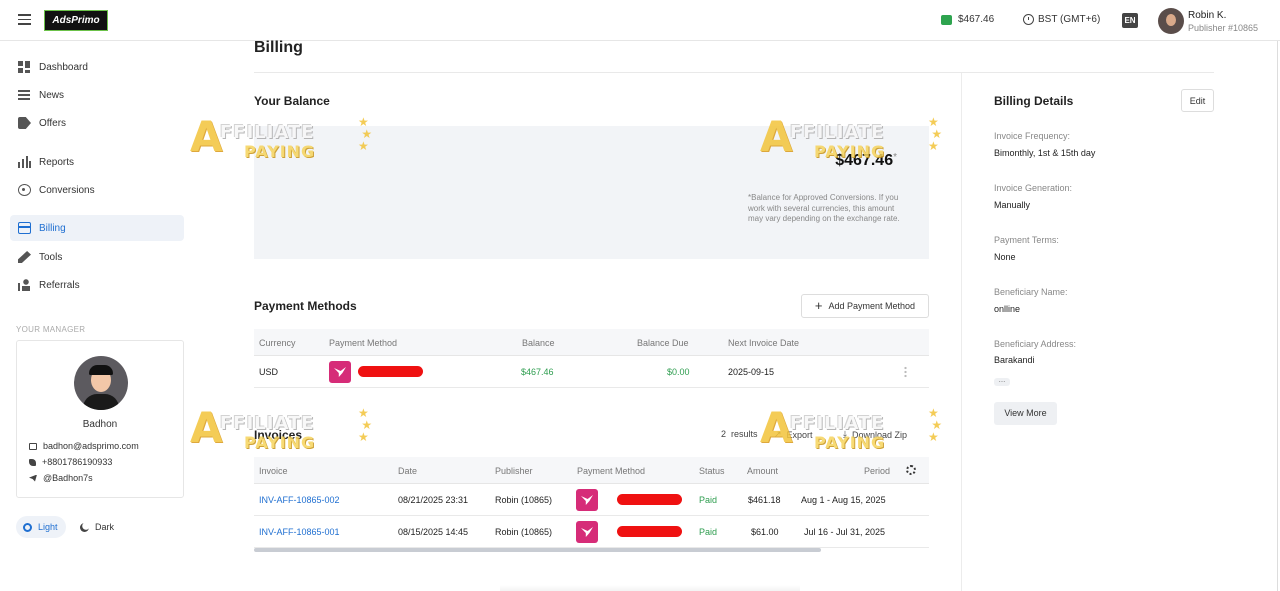 This screenshot has width=1280, height=591. I want to click on results-count-label: results, so click(744, 434).